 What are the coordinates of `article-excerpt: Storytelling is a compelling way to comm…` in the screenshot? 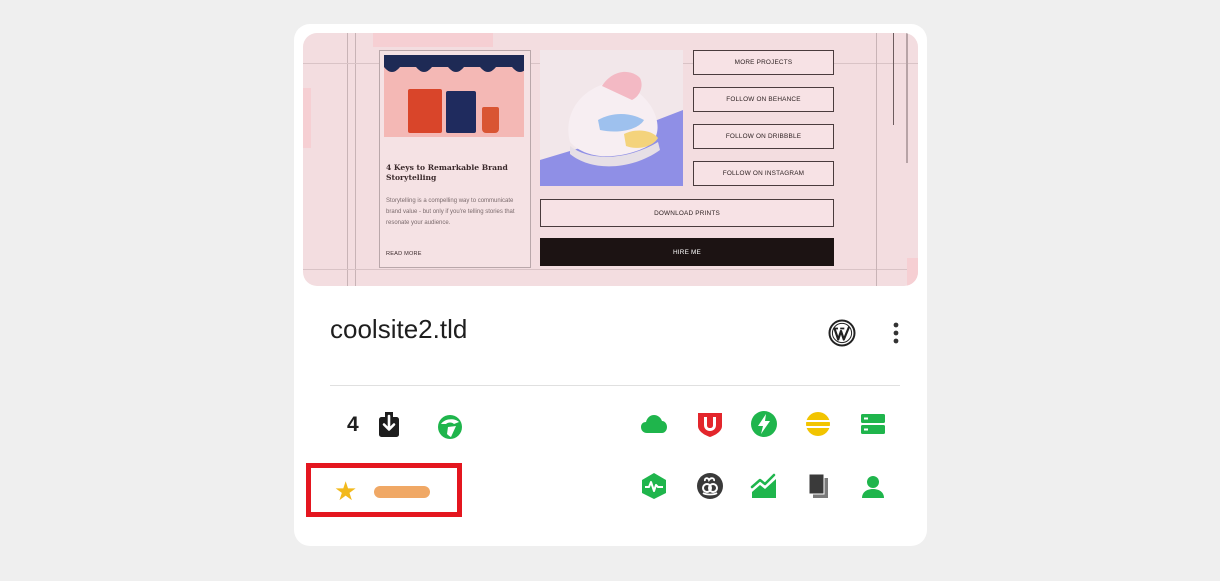 It's located at (450, 212).